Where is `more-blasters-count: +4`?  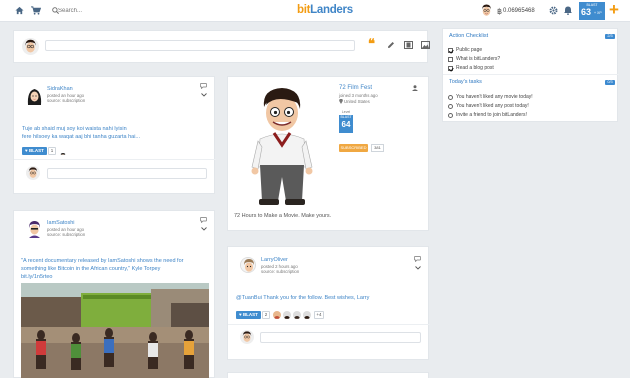 more-blasters-count: +4 is located at coordinates (319, 315).